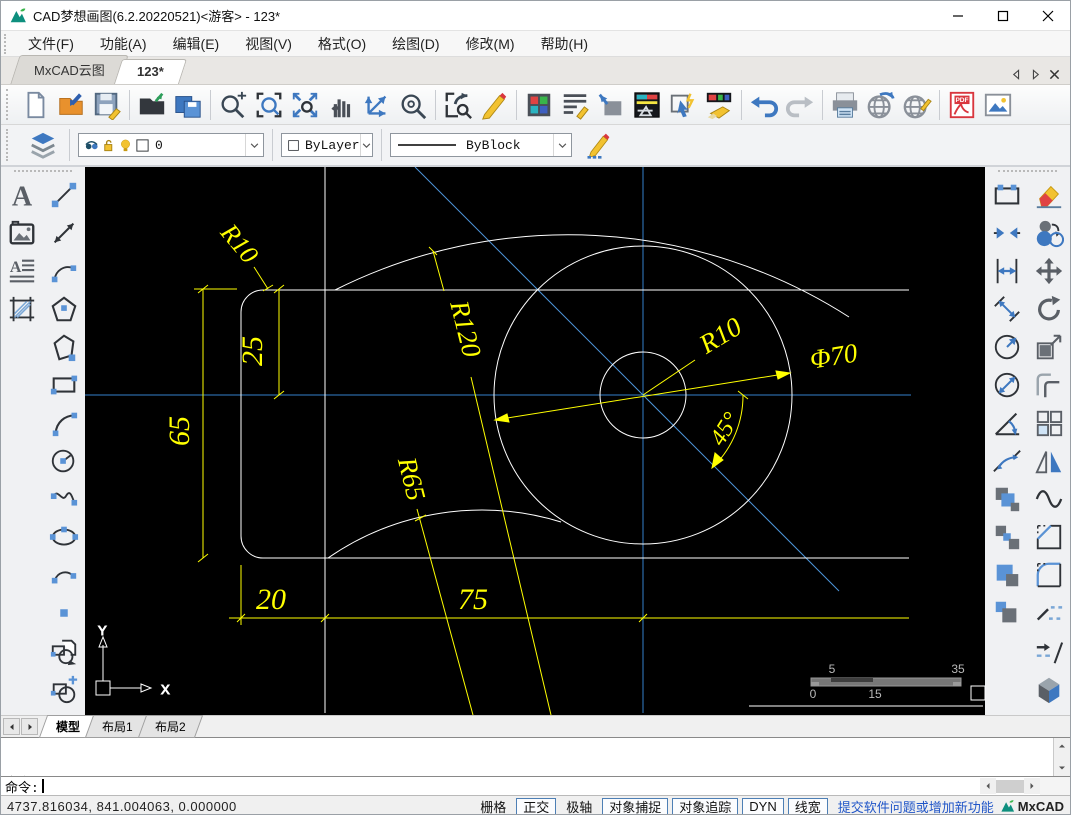 The width and height of the screenshot is (1071, 815). What do you see at coordinates (64, 499) in the screenshot?
I see `draw-spline-button` at bounding box center [64, 499].